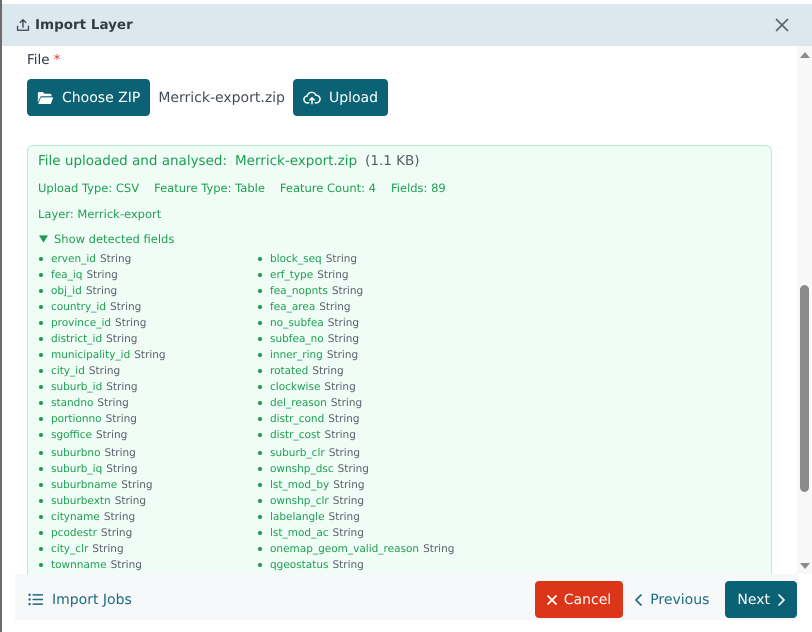  I want to click on field-name: rotated, so click(289, 371).